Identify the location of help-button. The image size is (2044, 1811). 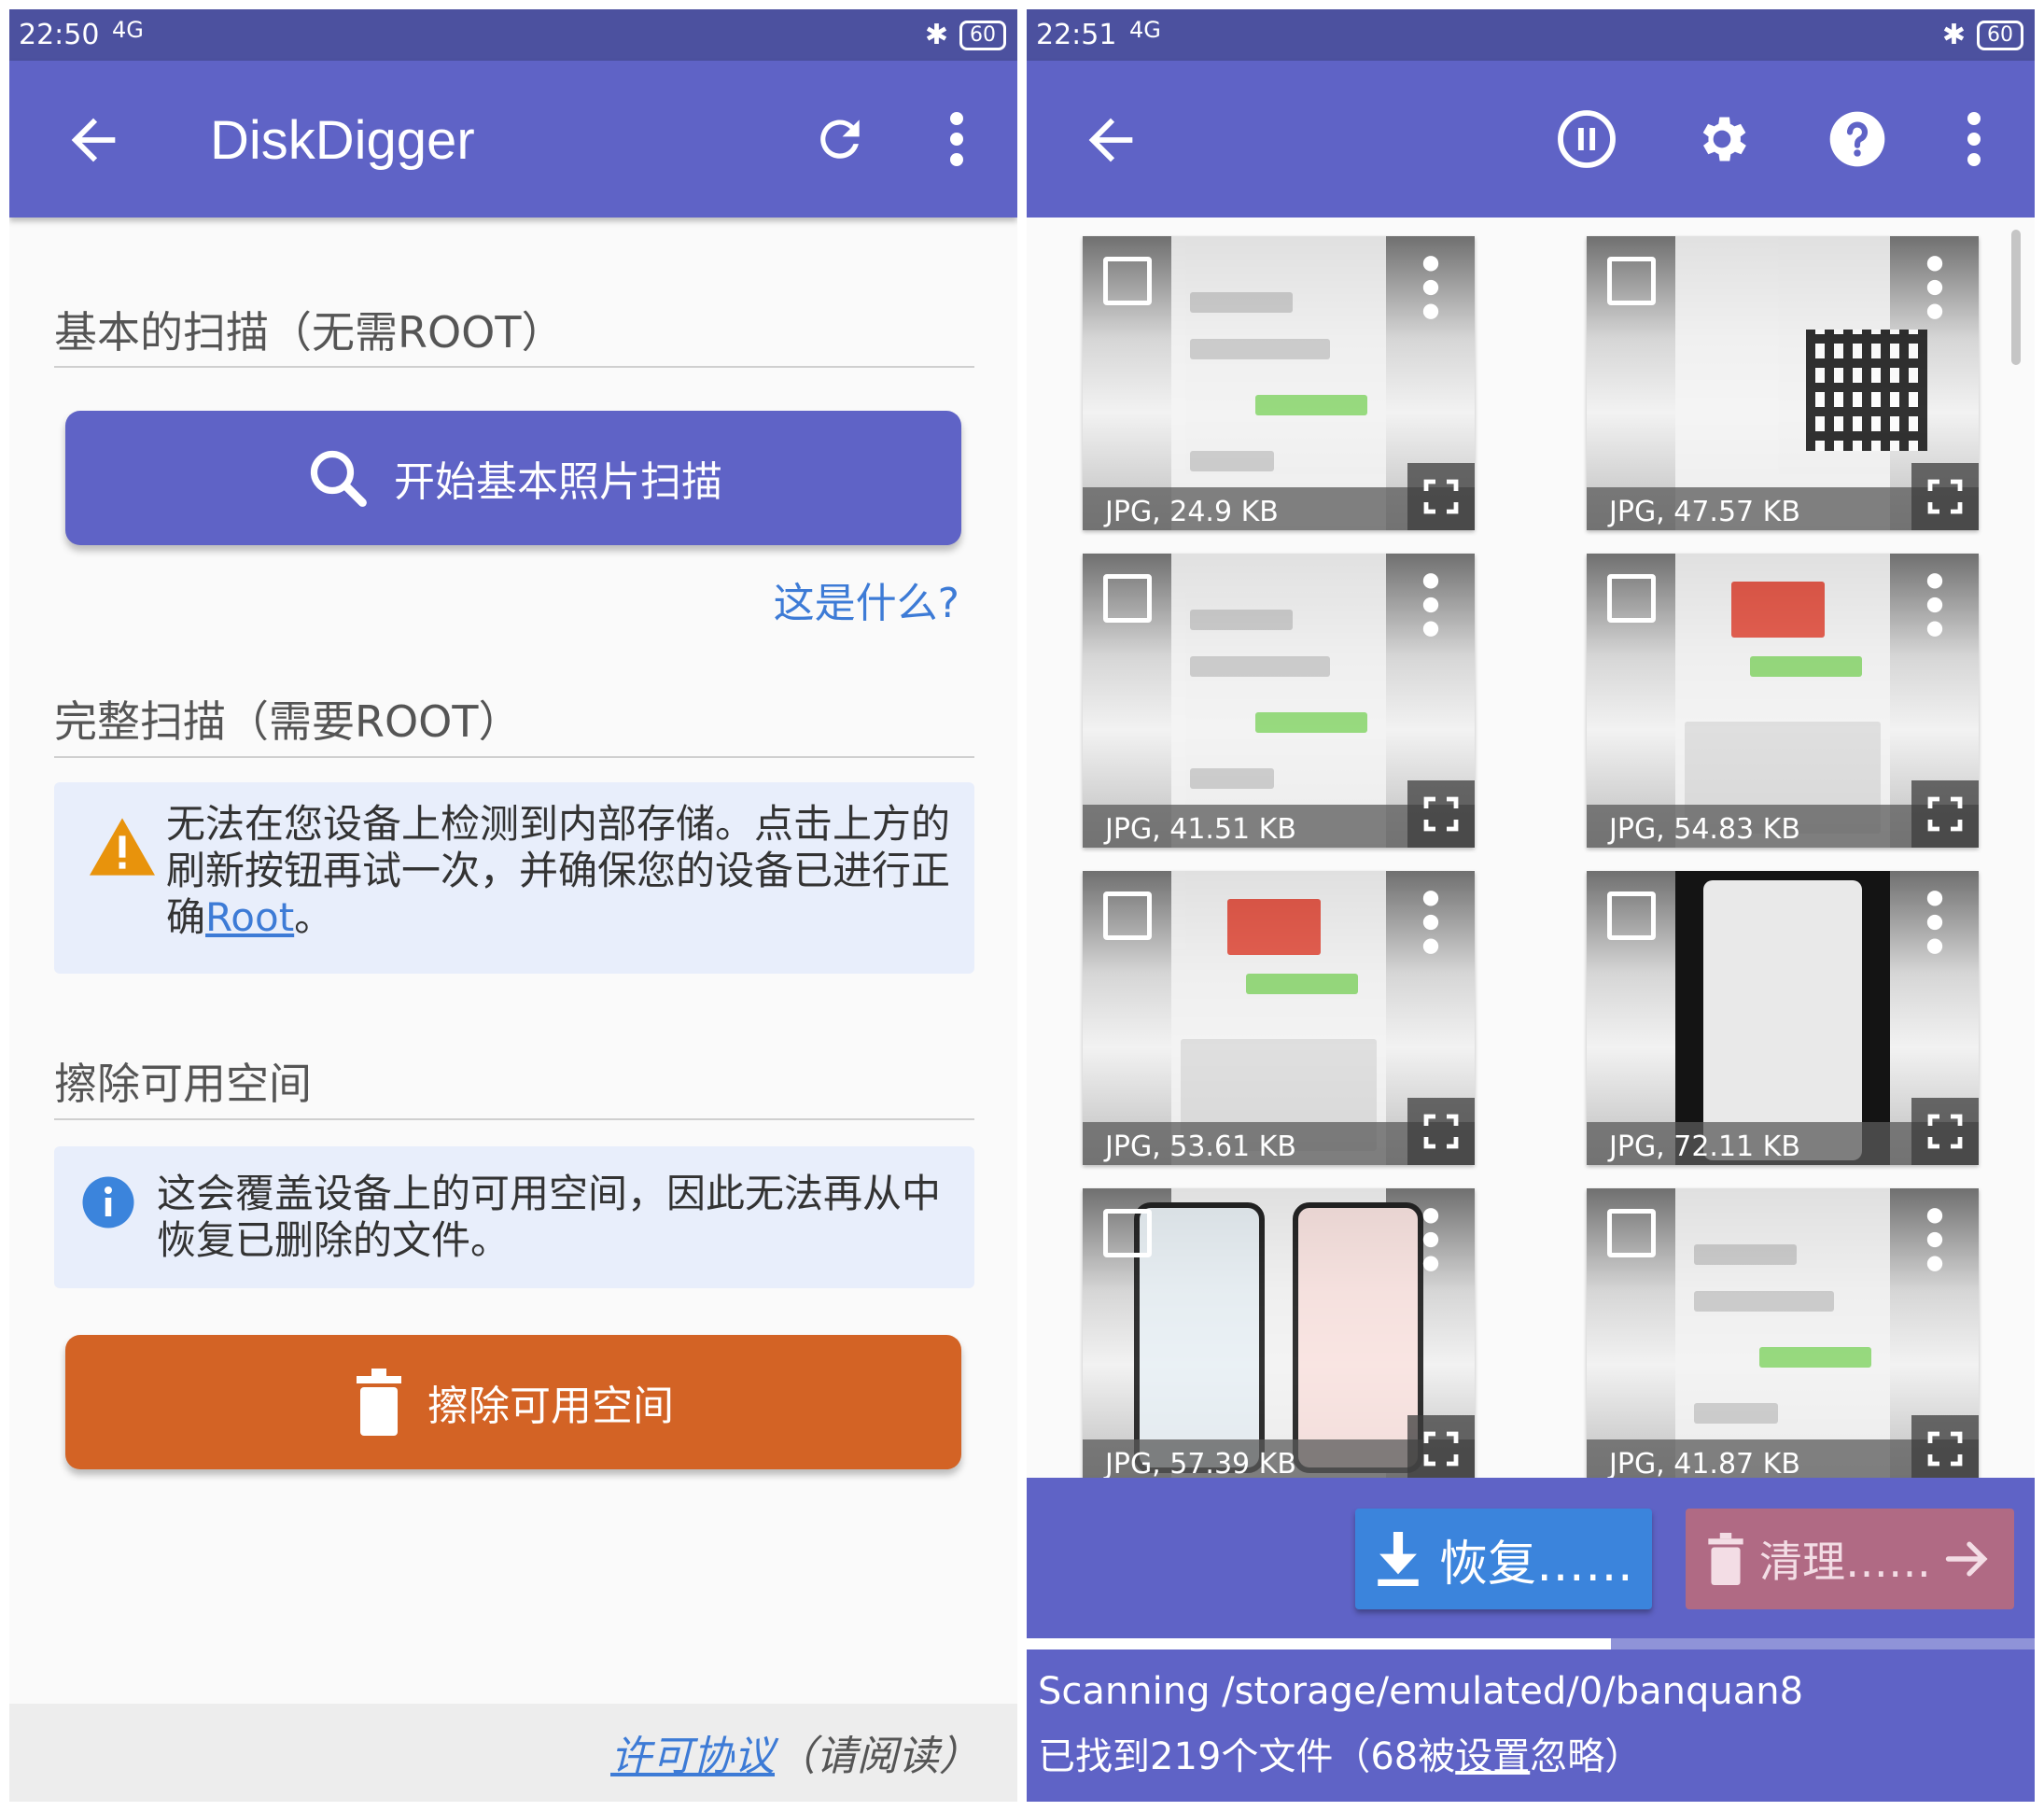
(1857, 139).